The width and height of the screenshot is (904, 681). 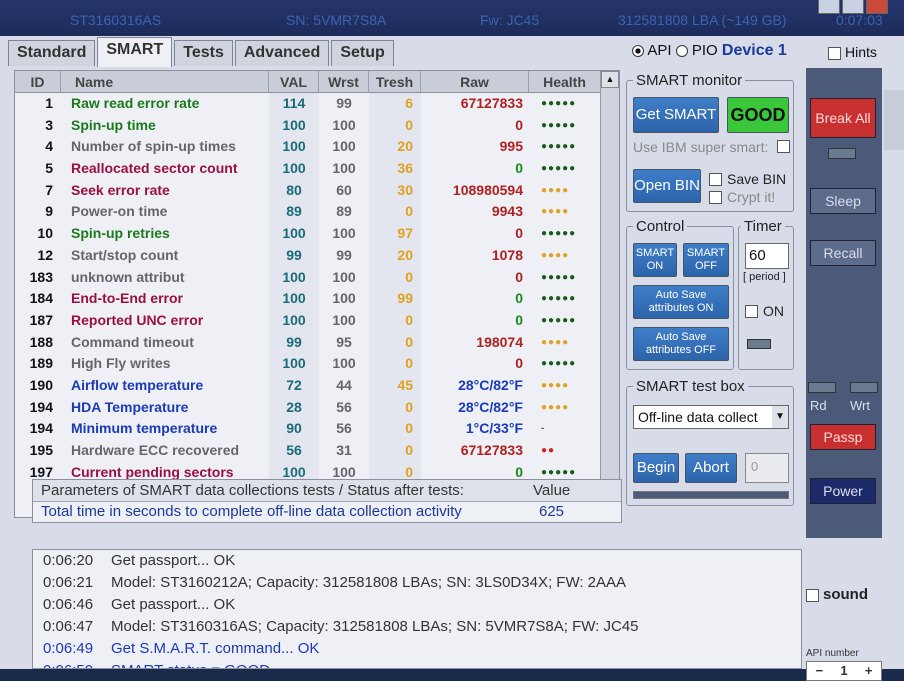 I want to click on attr-tresh-cell: 0, so click(x=395, y=320).